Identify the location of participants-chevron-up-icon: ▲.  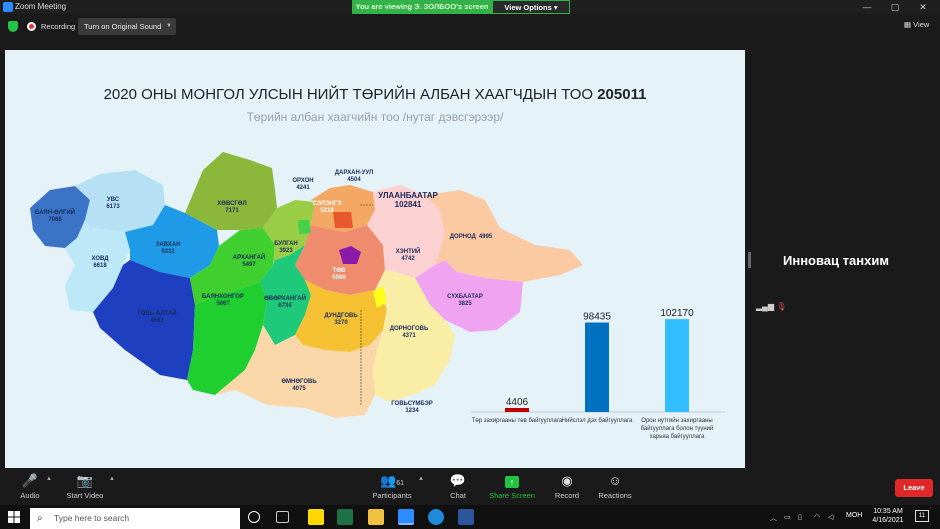
(421, 479).